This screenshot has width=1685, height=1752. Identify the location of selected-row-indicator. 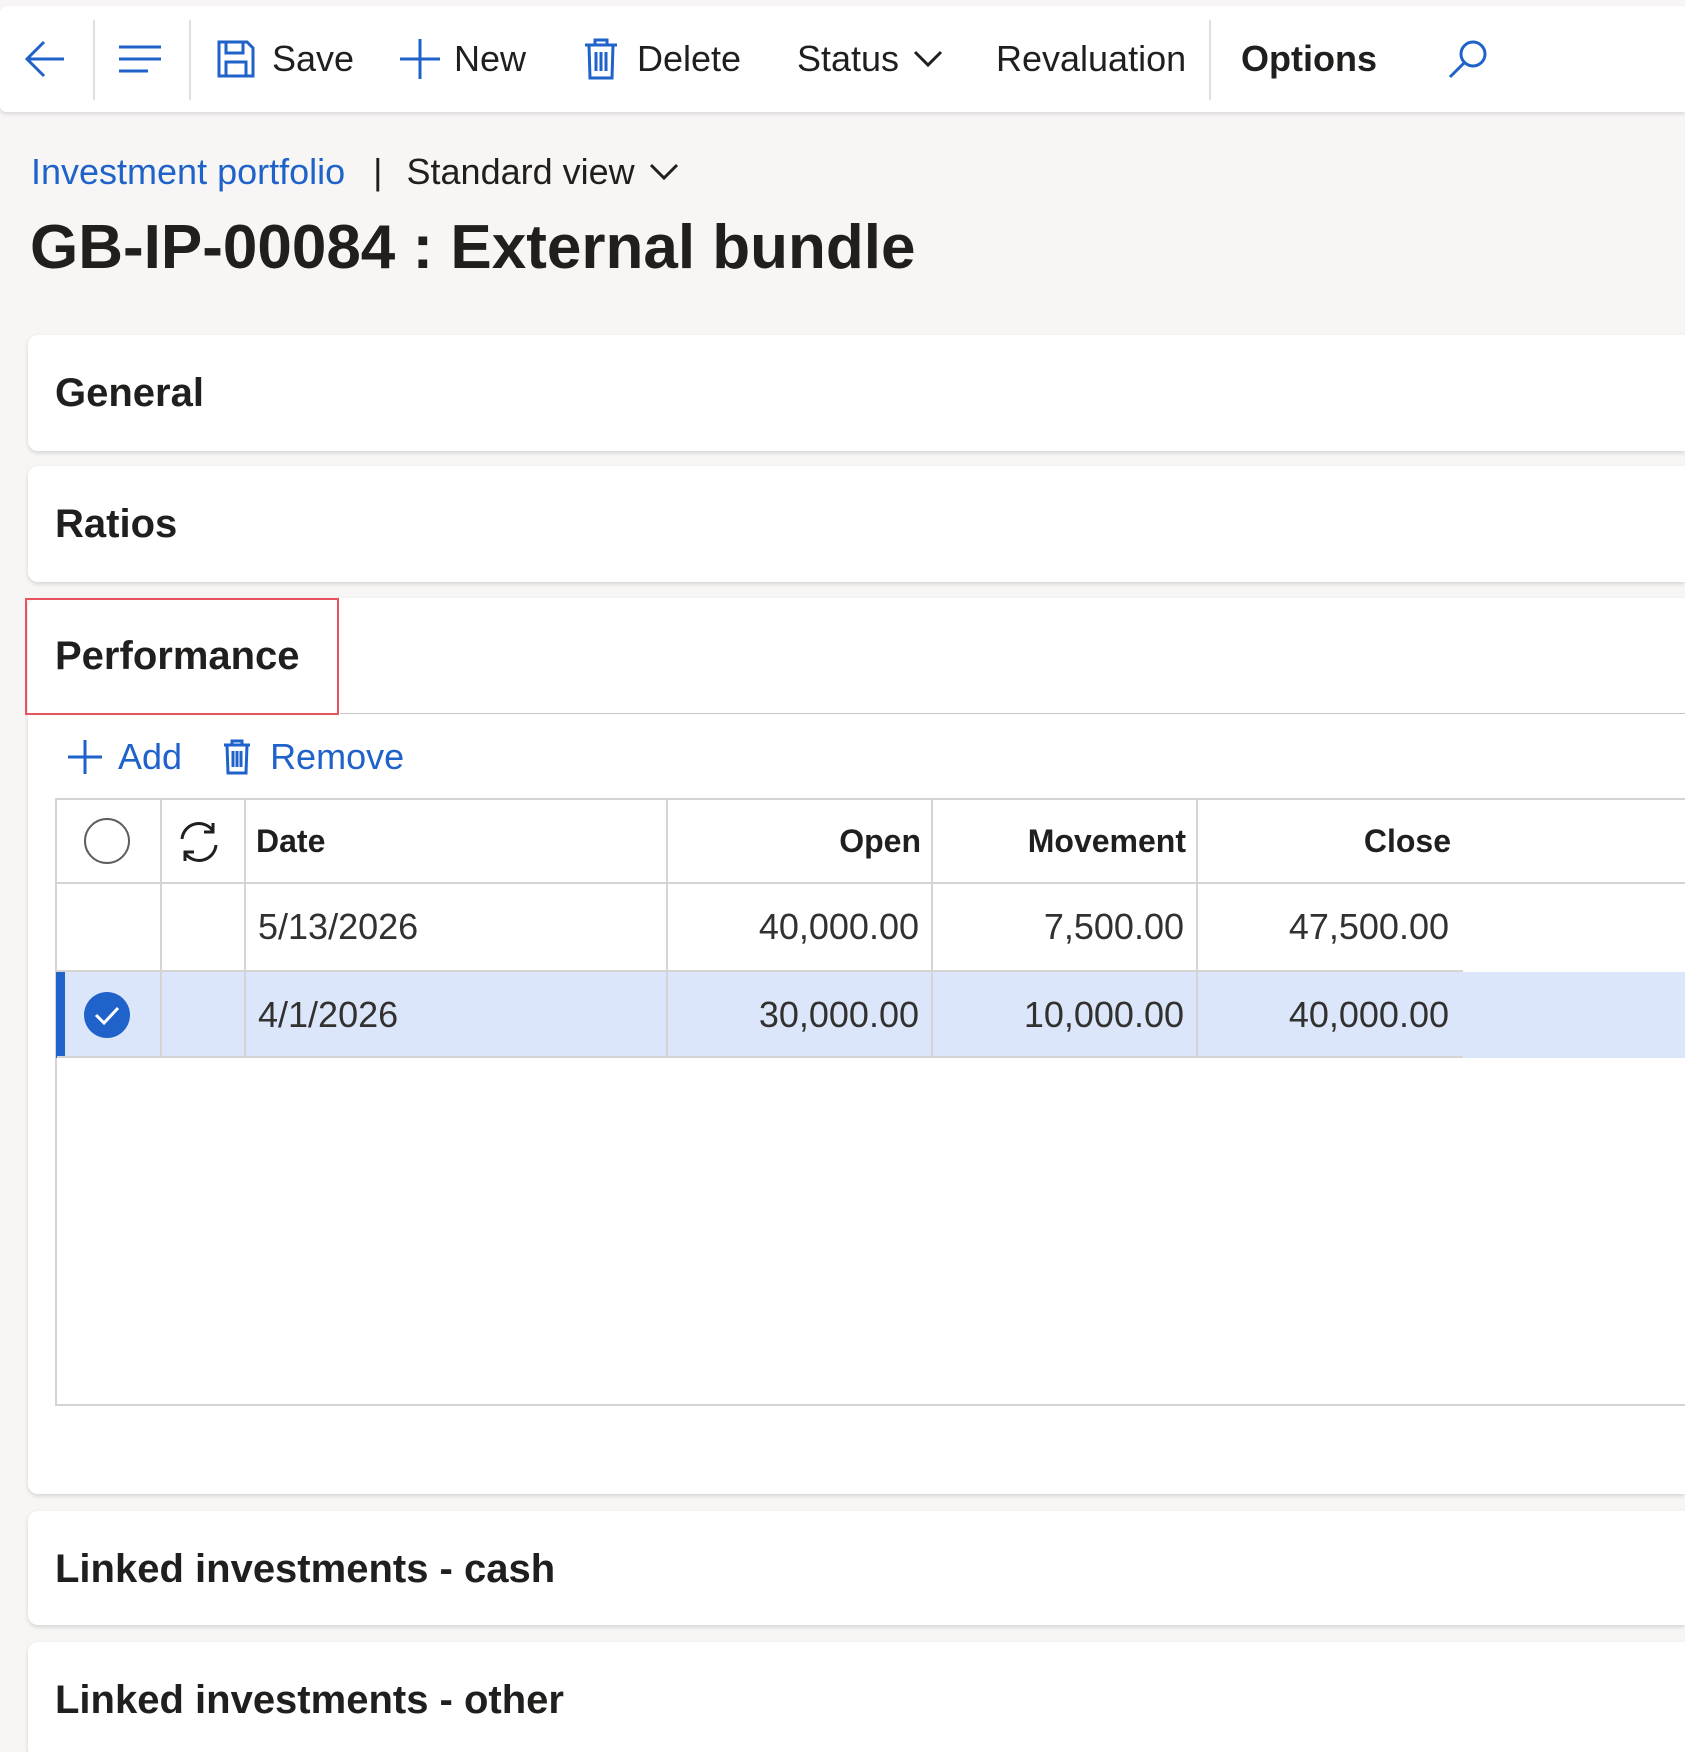
(60, 1015).